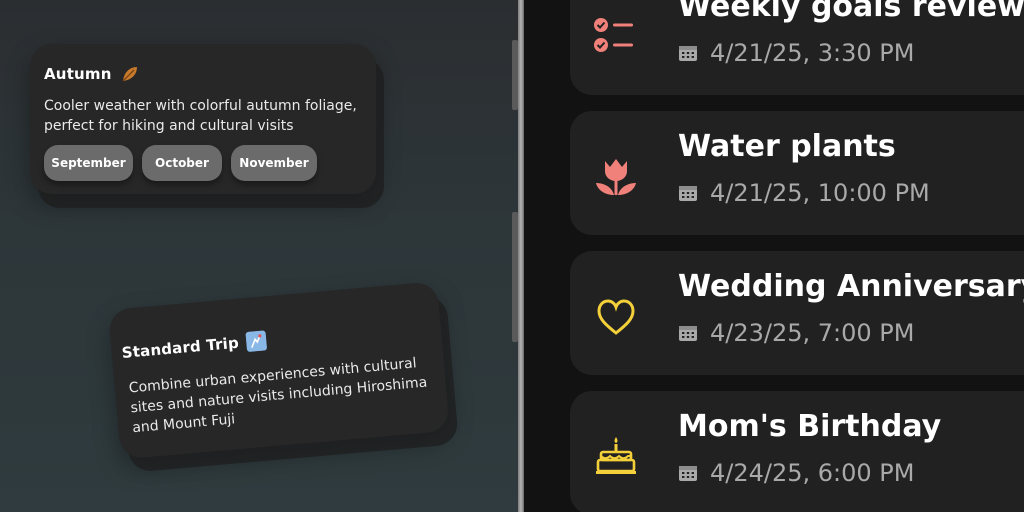  Describe the element at coordinates (812, 53) in the screenshot. I see `event-datetime-text: 4/21/25, 3:30 PM` at that location.